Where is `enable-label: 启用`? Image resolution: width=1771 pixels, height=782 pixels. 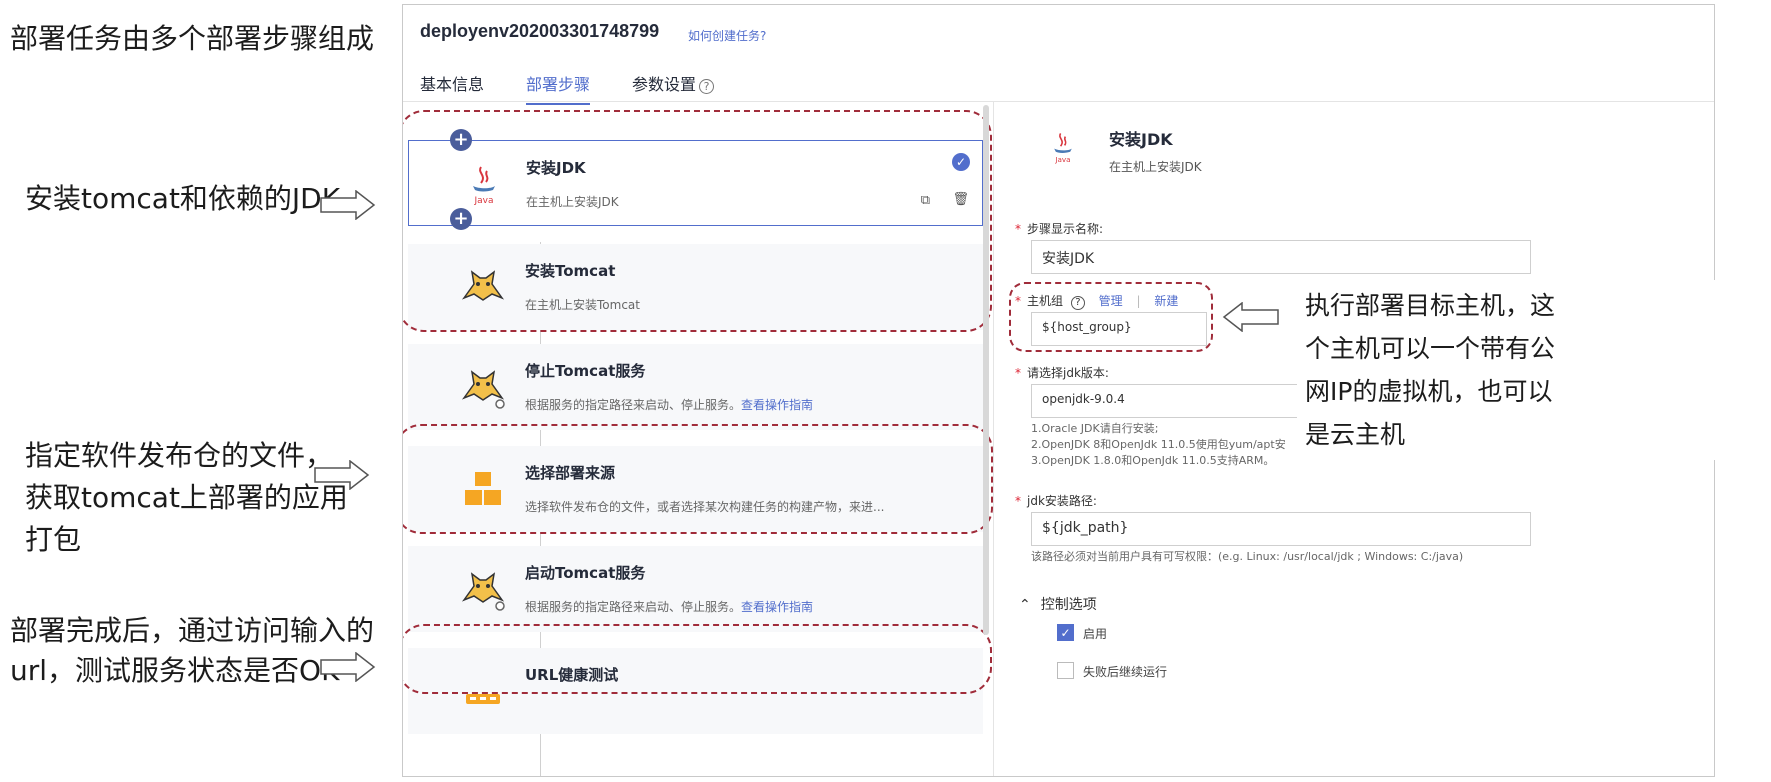
enable-label: 启用 is located at coordinates (1095, 634).